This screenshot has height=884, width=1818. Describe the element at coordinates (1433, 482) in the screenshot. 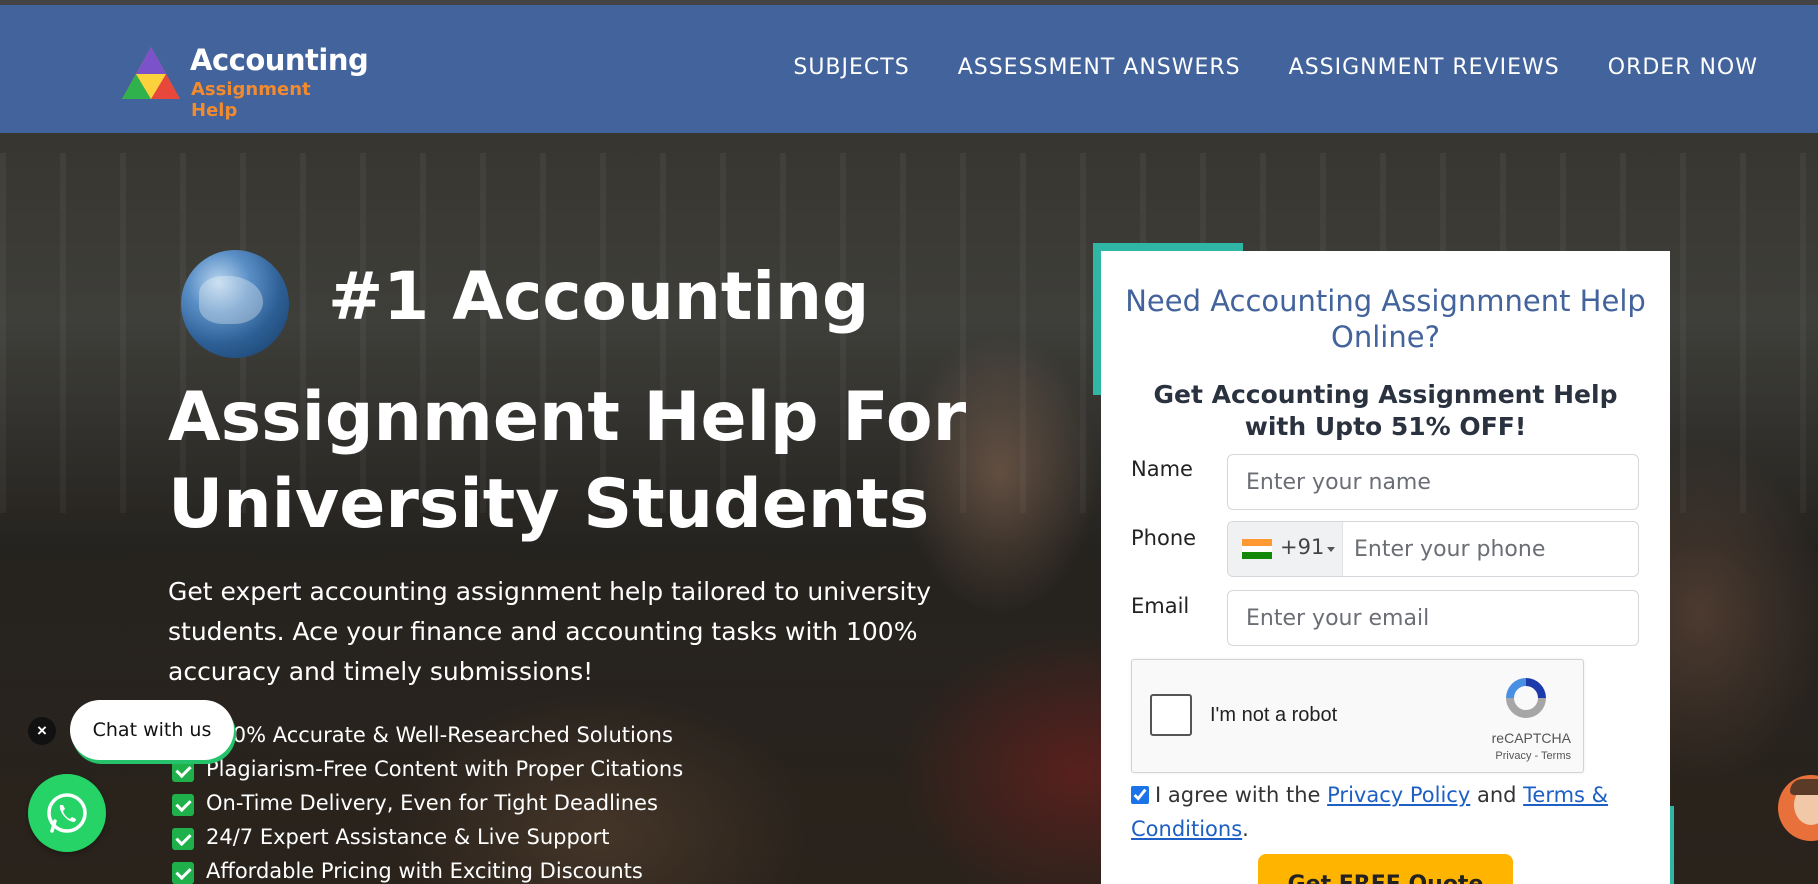

I see `name-field` at that location.